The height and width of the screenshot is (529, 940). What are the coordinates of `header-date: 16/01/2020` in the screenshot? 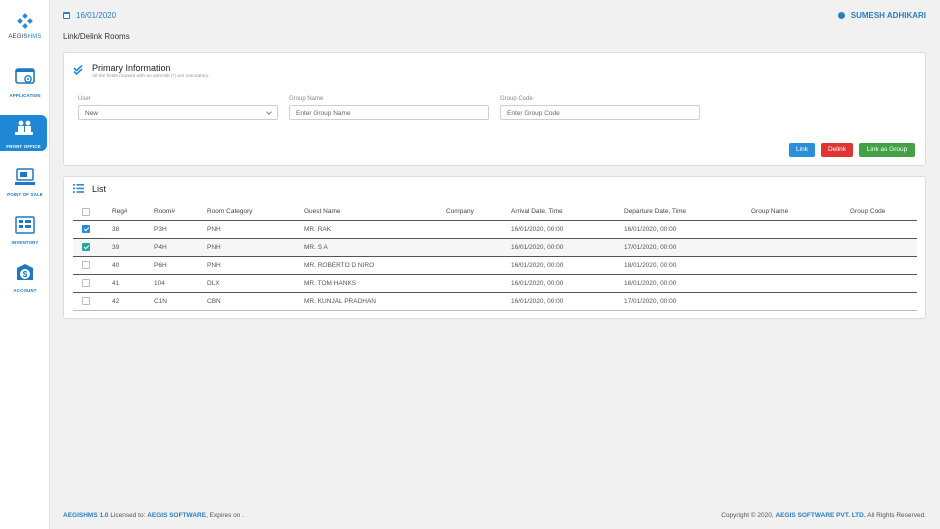 It's located at (89, 15).